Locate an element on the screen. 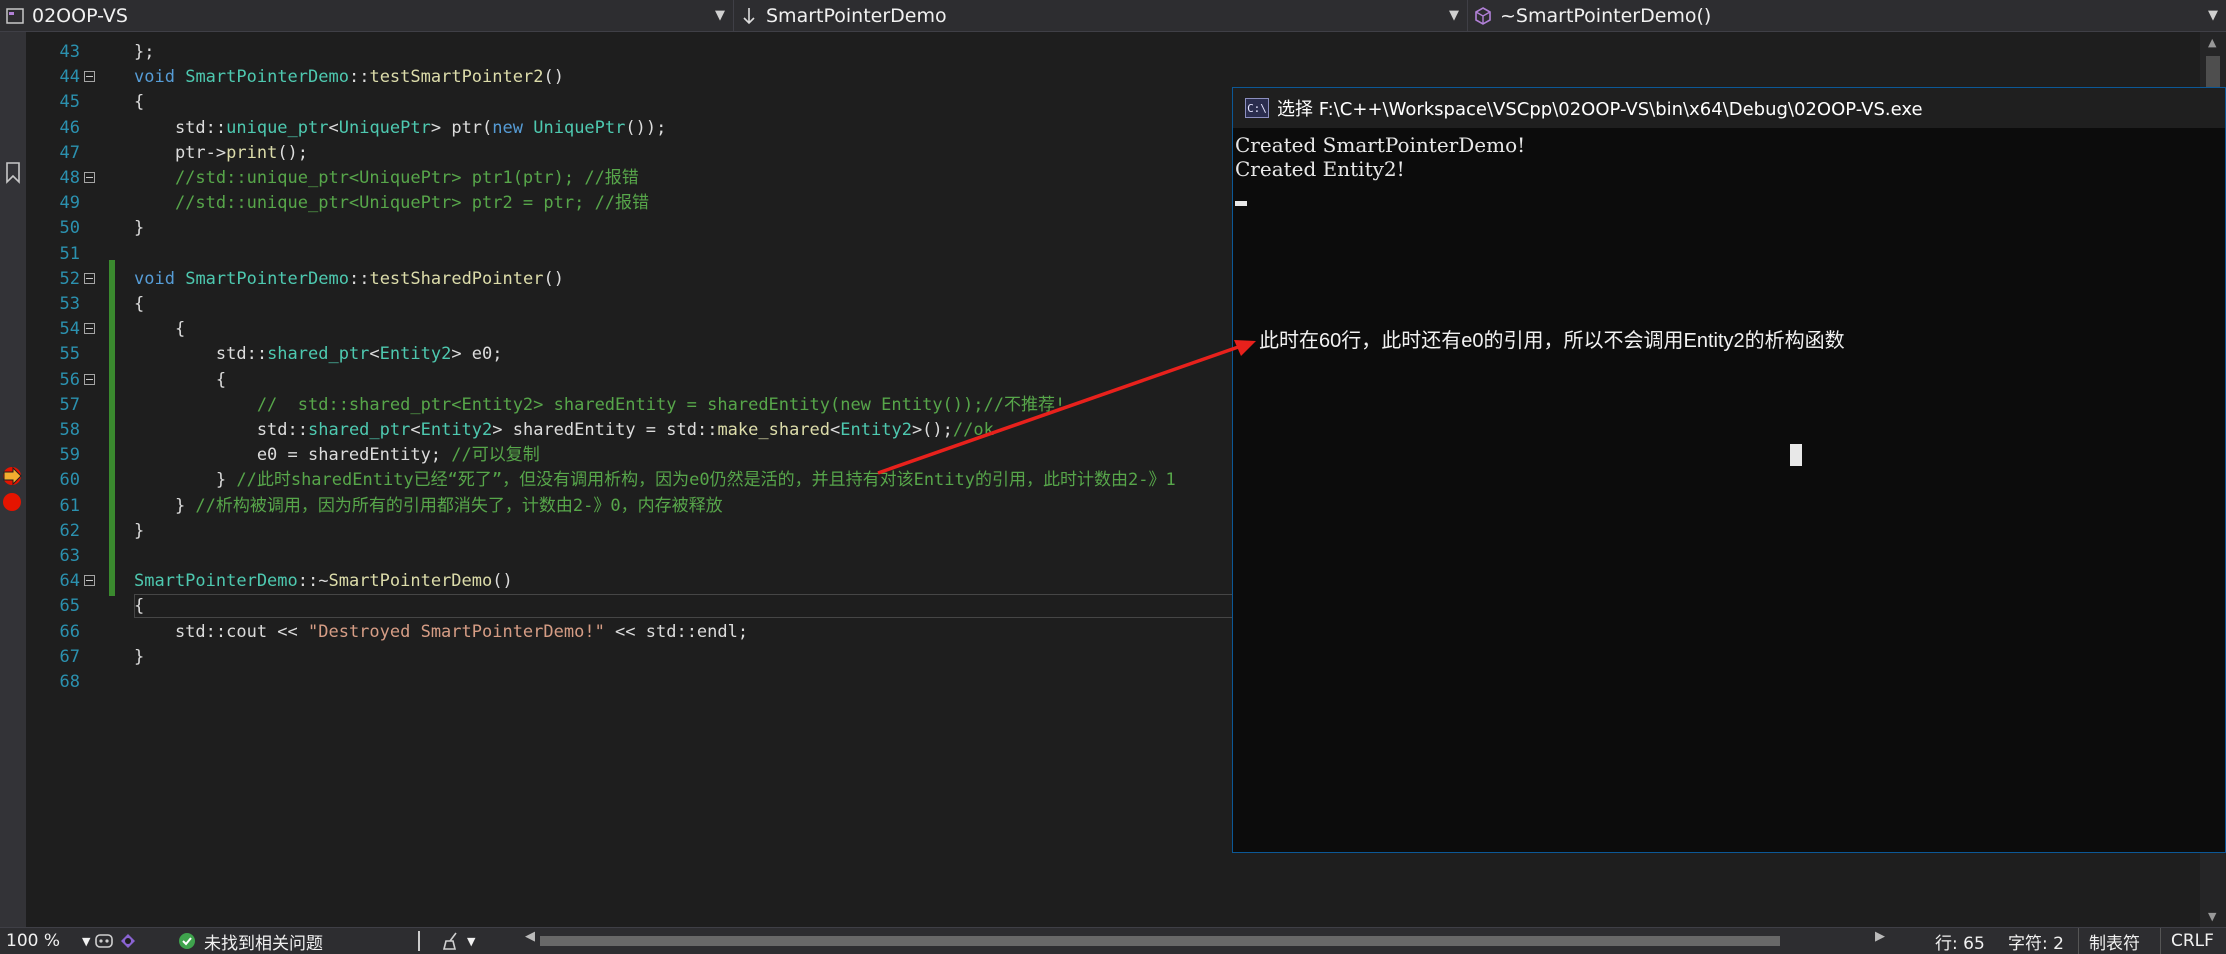  issues-indicator: 未找到相关问题 is located at coordinates (250, 941).